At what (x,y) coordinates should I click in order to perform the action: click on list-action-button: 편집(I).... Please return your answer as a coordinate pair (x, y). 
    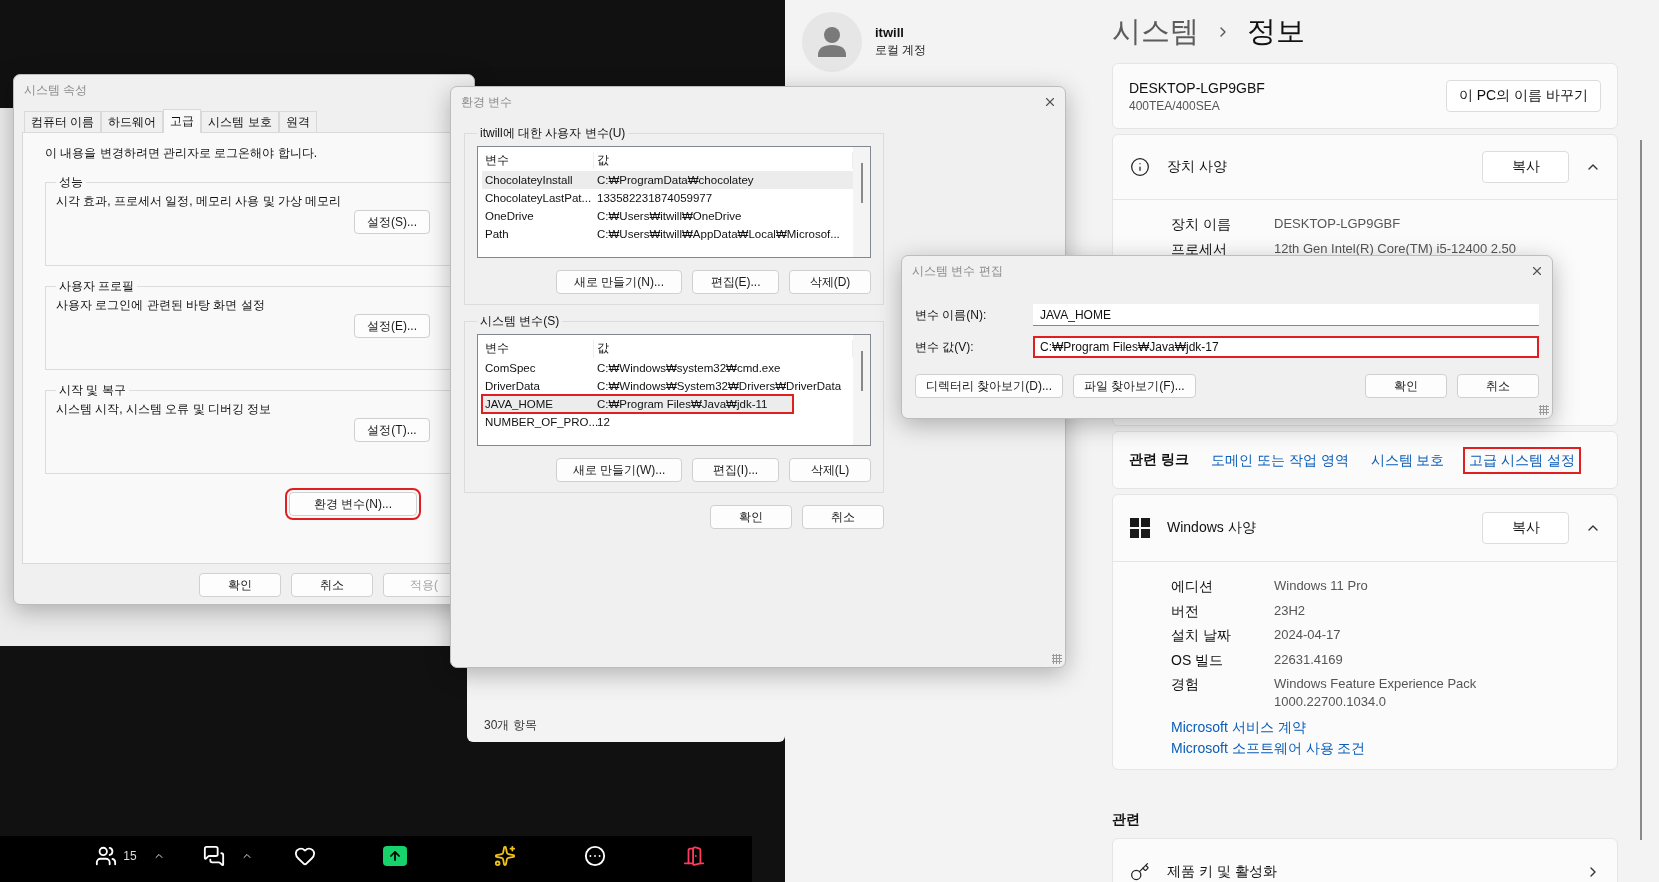
    Looking at the image, I should click on (735, 470).